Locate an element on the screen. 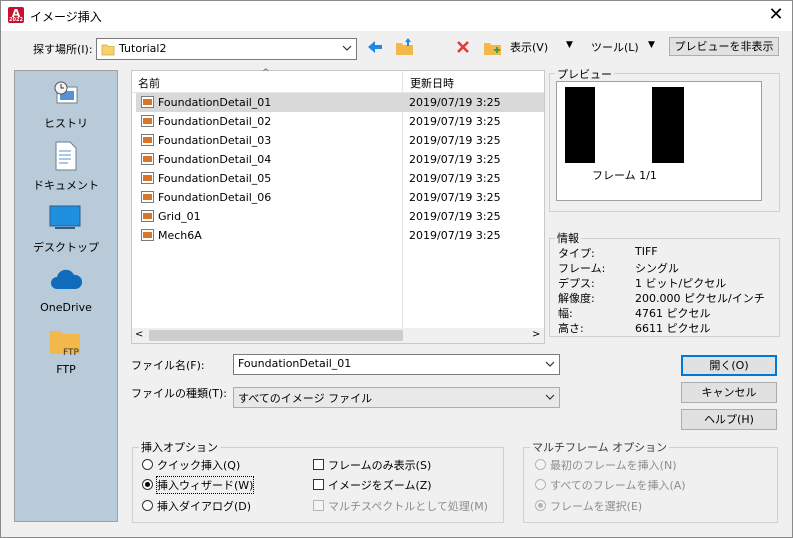 The height and width of the screenshot is (538, 793). file-name: FoundationDetail_06 is located at coordinates (215, 197).